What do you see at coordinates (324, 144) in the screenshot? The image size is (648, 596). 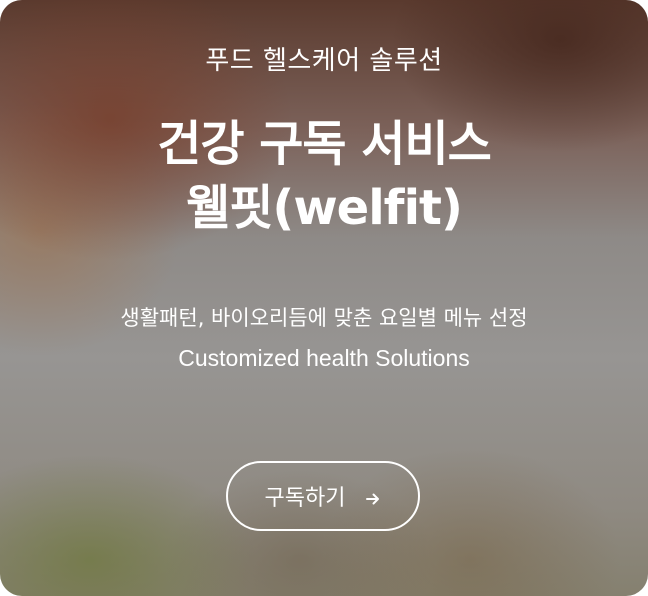 I see `hero-headline-line1: 건강 구독 서비스` at bounding box center [324, 144].